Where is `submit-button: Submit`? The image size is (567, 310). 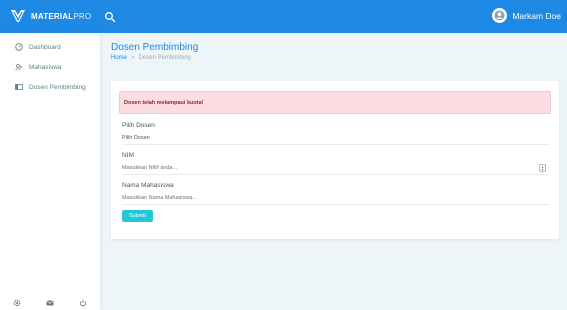 submit-button: Submit is located at coordinates (137, 216).